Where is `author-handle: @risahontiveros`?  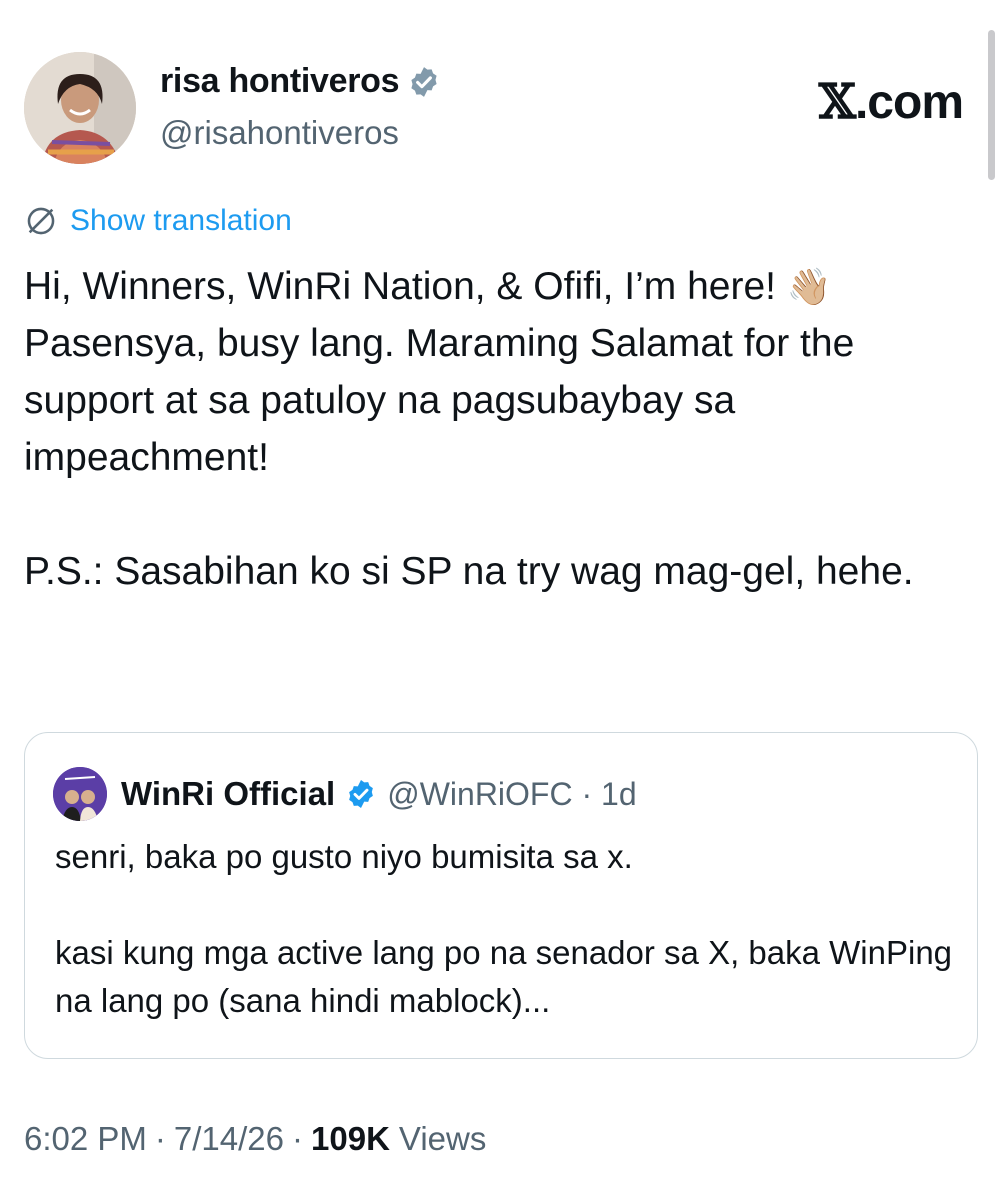 author-handle: @risahontiveros is located at coordinates (279, 133).